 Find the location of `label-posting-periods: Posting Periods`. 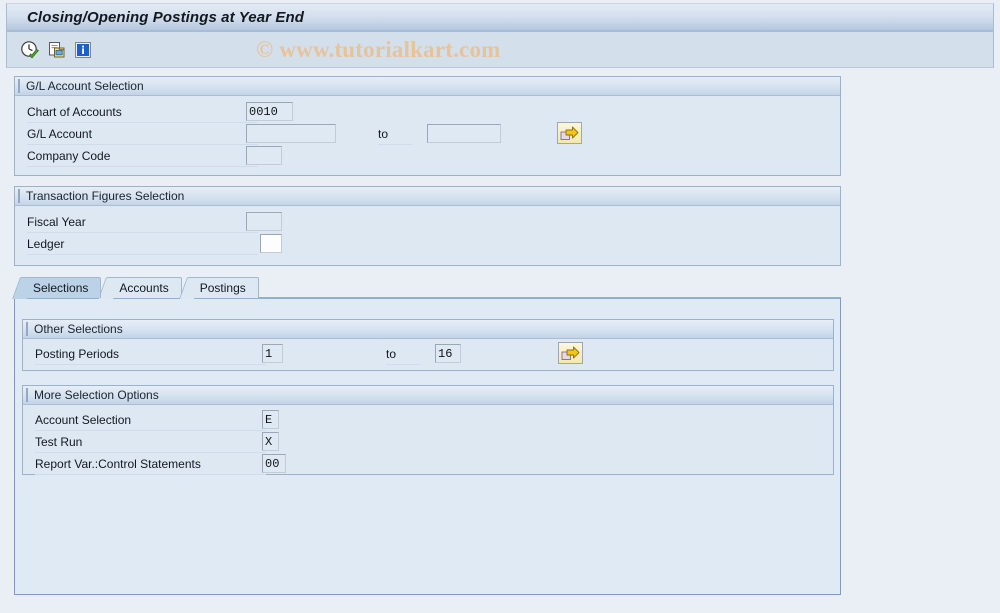

label-posting-periods: Posting Periods is located at coordinates (150, 355).